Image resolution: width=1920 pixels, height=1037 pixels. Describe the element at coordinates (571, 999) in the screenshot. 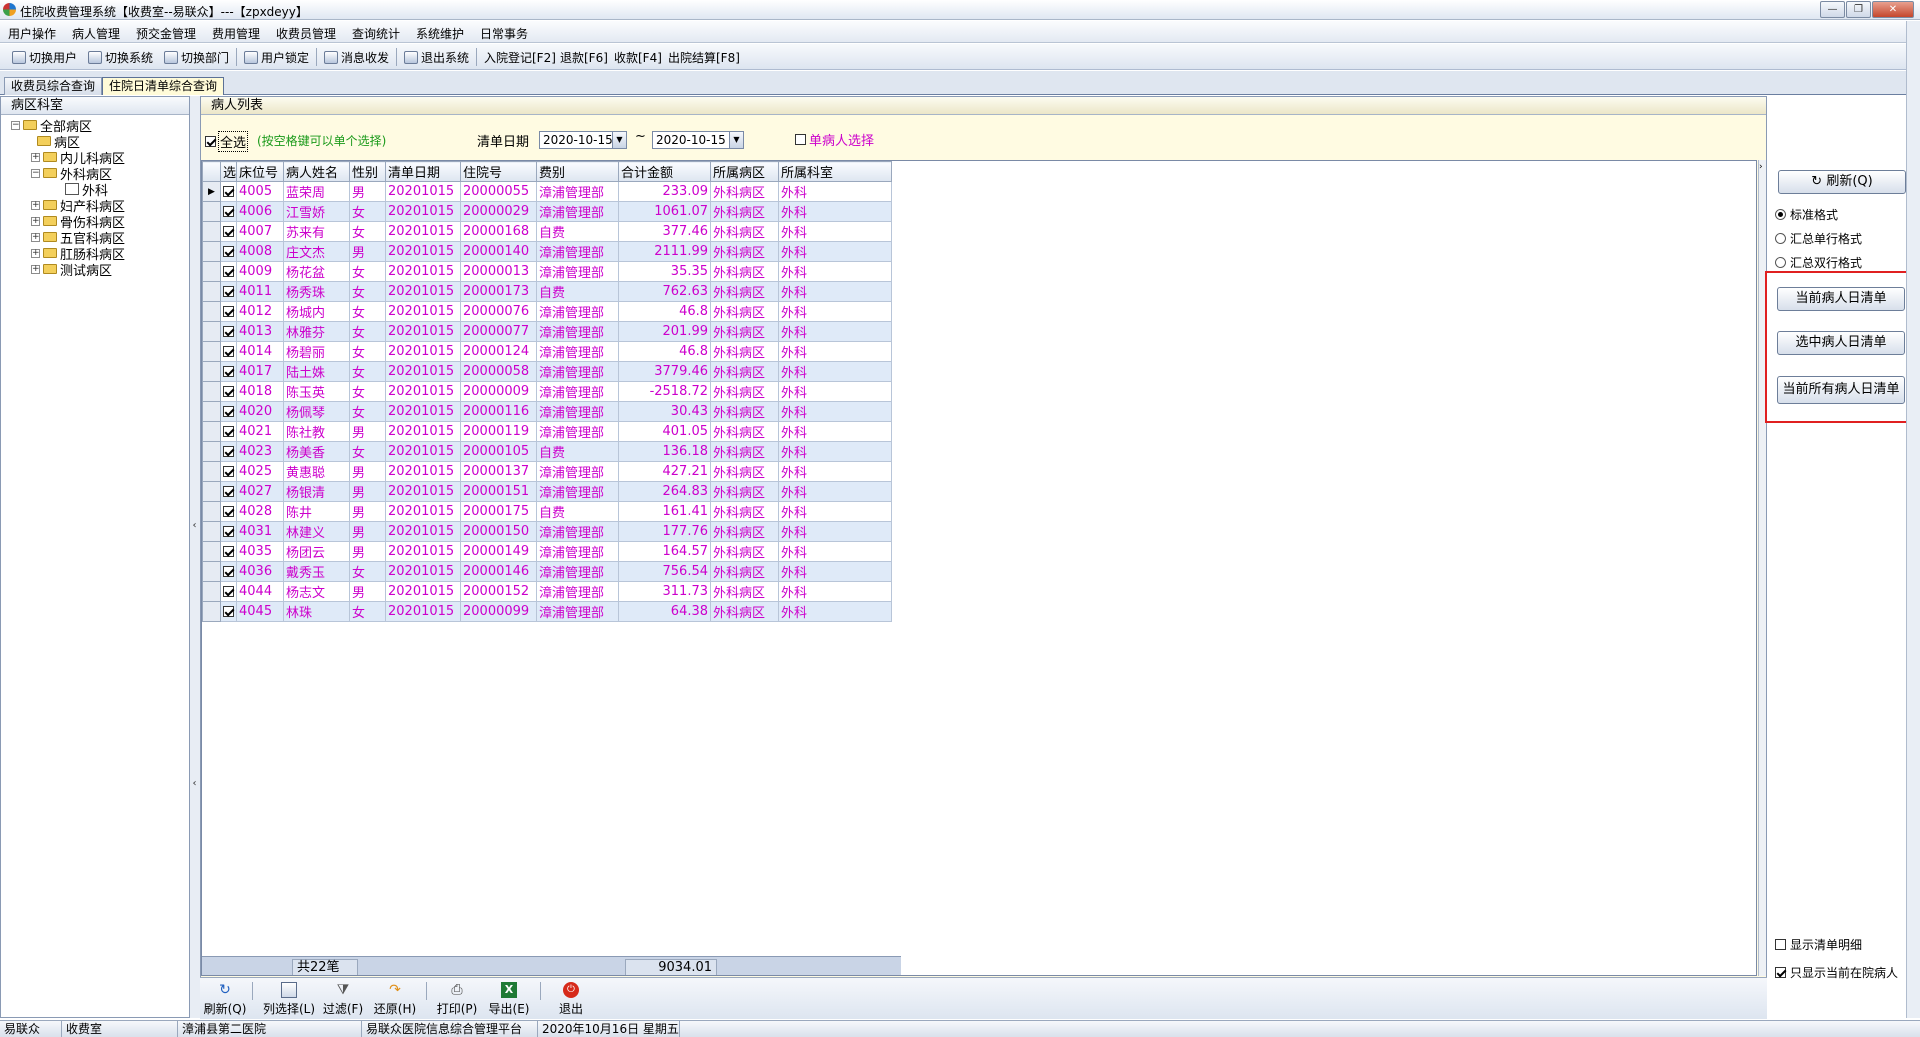

I see `exit-button: ⏻ 退出` at that location.